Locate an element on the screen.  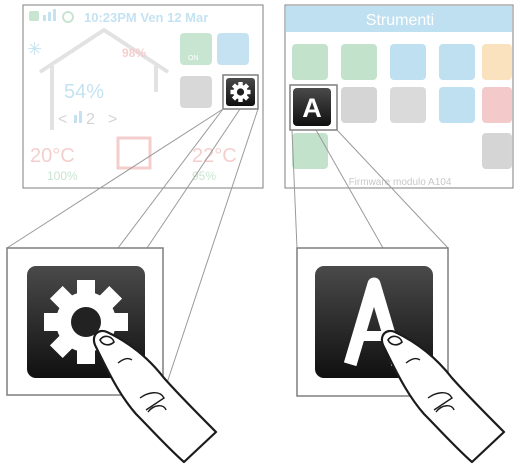
font-a-icon-small: A is located at coordinates (312, 108).